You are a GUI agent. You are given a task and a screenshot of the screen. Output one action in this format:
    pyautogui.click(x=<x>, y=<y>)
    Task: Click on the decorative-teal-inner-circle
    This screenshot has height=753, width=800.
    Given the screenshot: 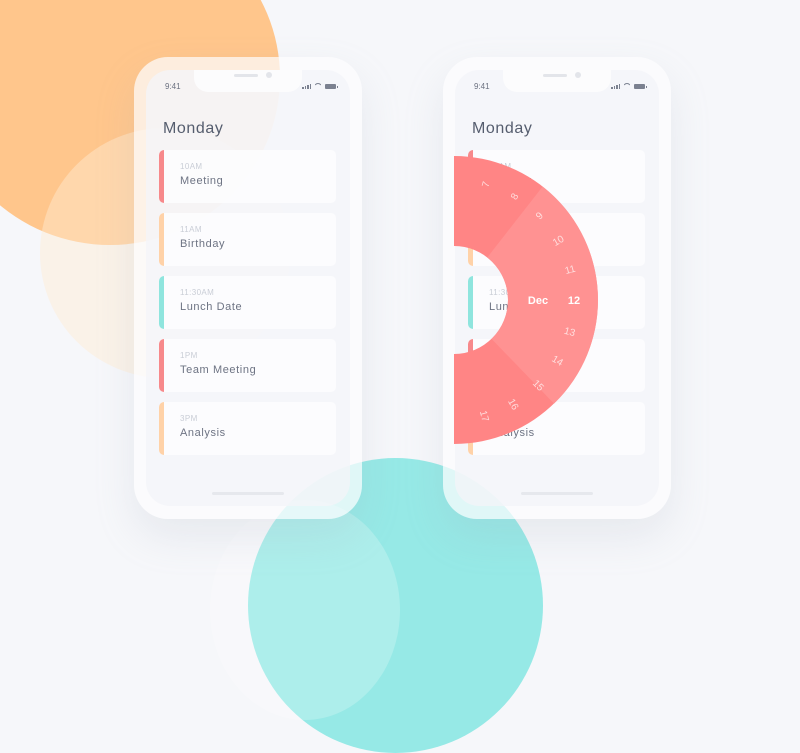 What is the action you would take?
    pyautogui.click(x=305, y=610)
    